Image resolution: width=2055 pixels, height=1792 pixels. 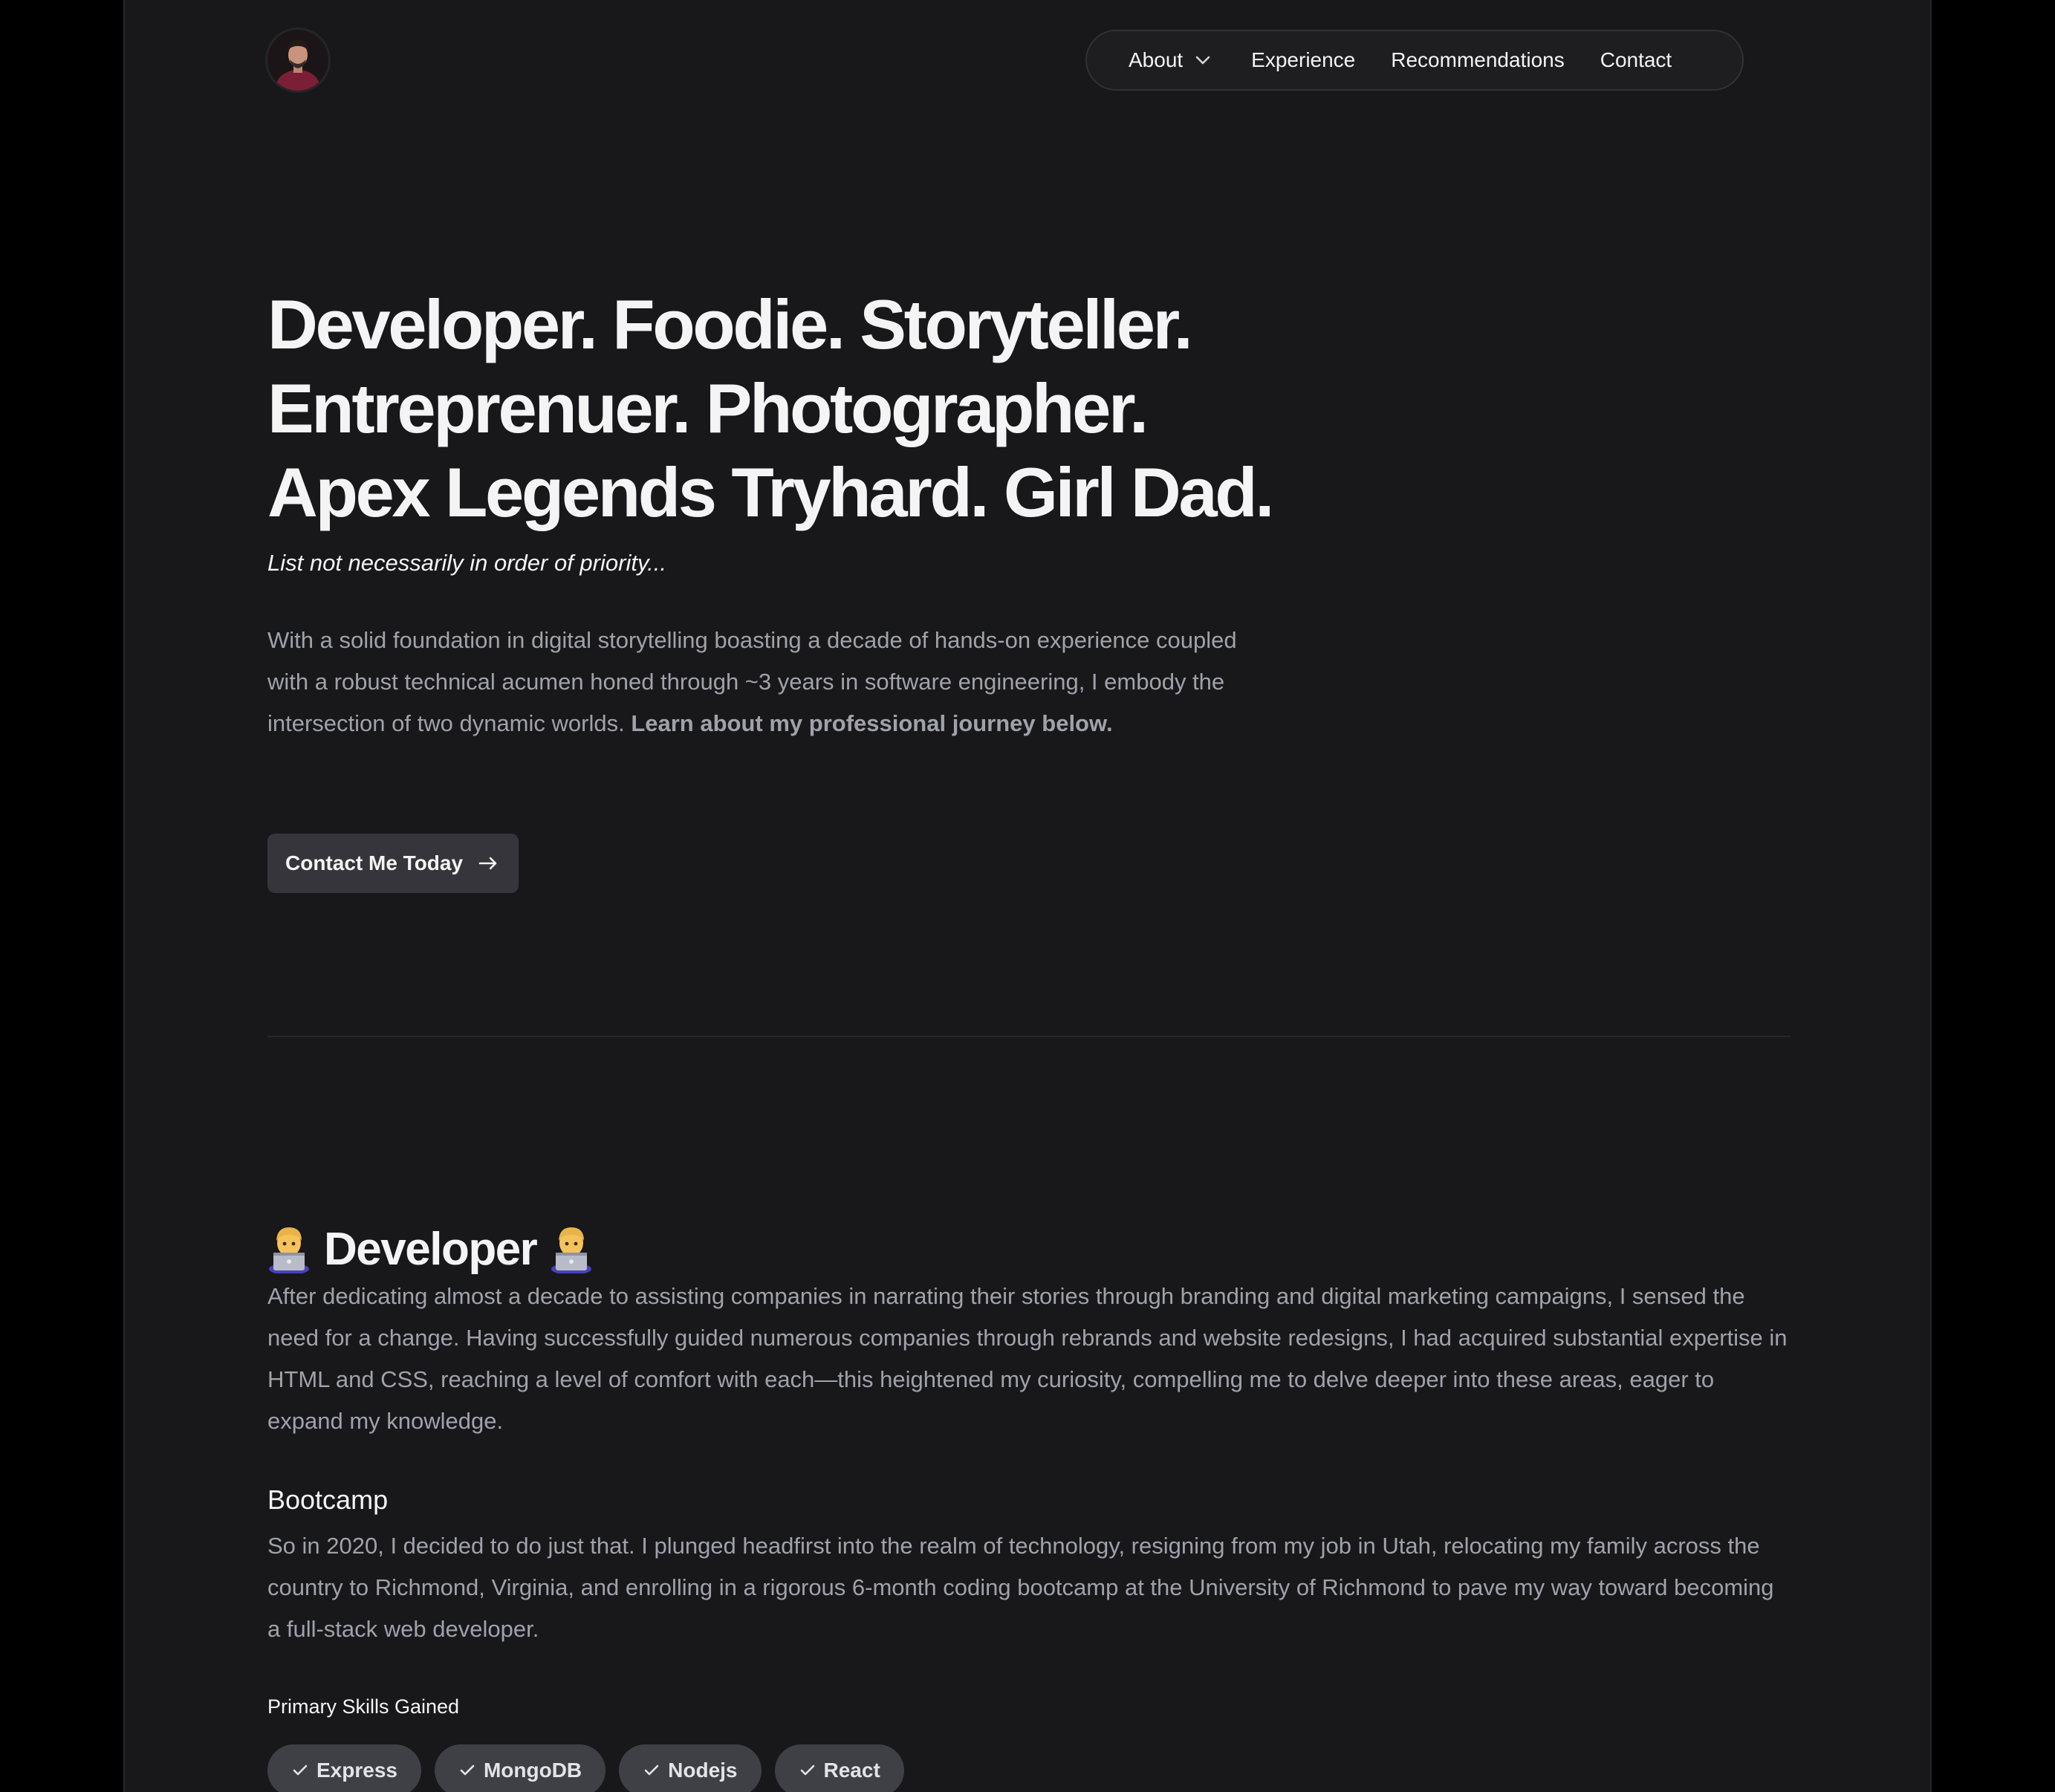 I want to click on hero-title-line: Developer. Foodie. Storyteller., so click(x=730, y=324).